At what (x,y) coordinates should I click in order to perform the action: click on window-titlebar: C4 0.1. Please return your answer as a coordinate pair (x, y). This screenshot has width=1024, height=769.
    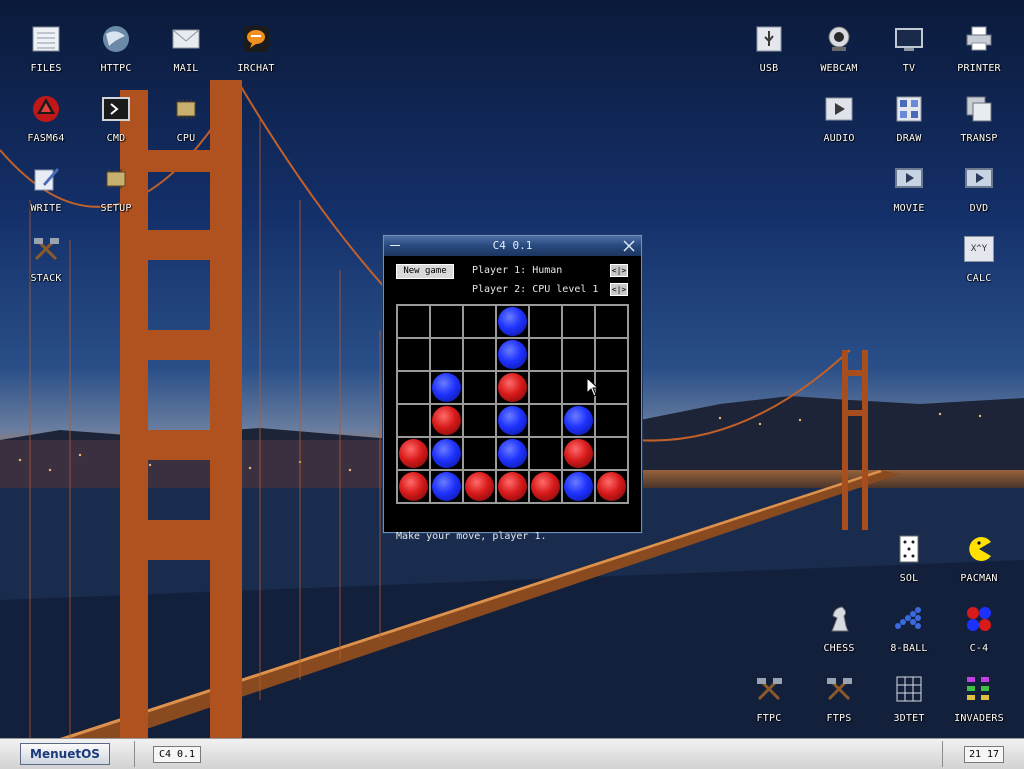
    Looking at the image, I should click on (512, 246).